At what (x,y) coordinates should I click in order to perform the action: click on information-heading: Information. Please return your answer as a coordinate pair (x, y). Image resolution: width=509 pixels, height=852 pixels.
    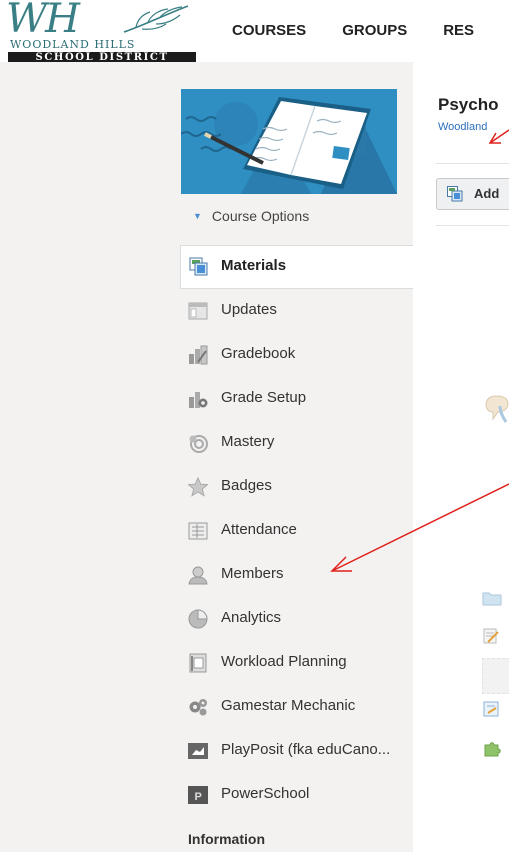
    Looking at the image, I should click on (226, 839).